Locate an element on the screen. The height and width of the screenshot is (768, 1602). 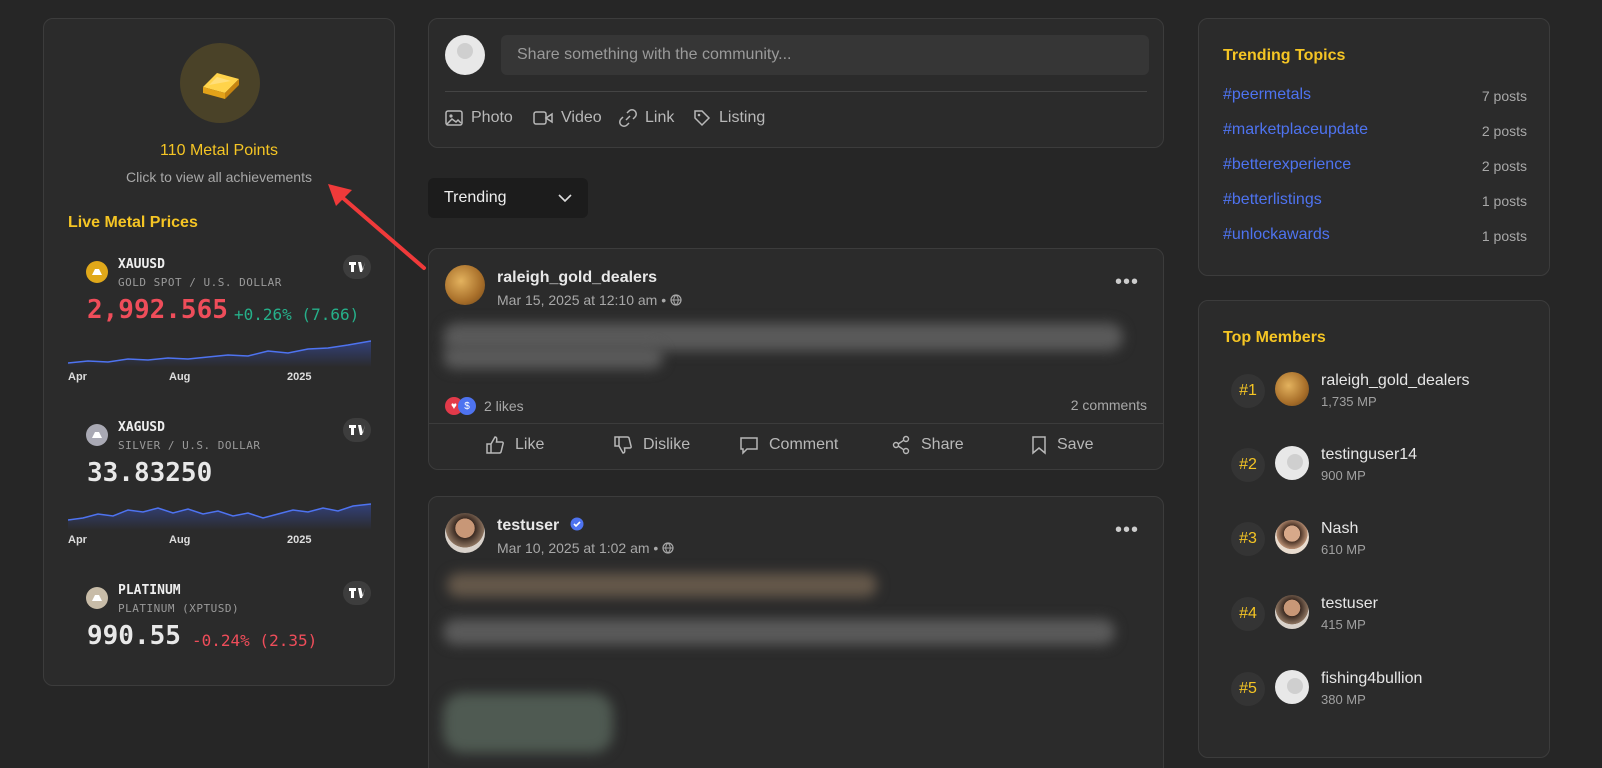
live-prices-title: Live Metal Prices is located at coordinates (133, 222).